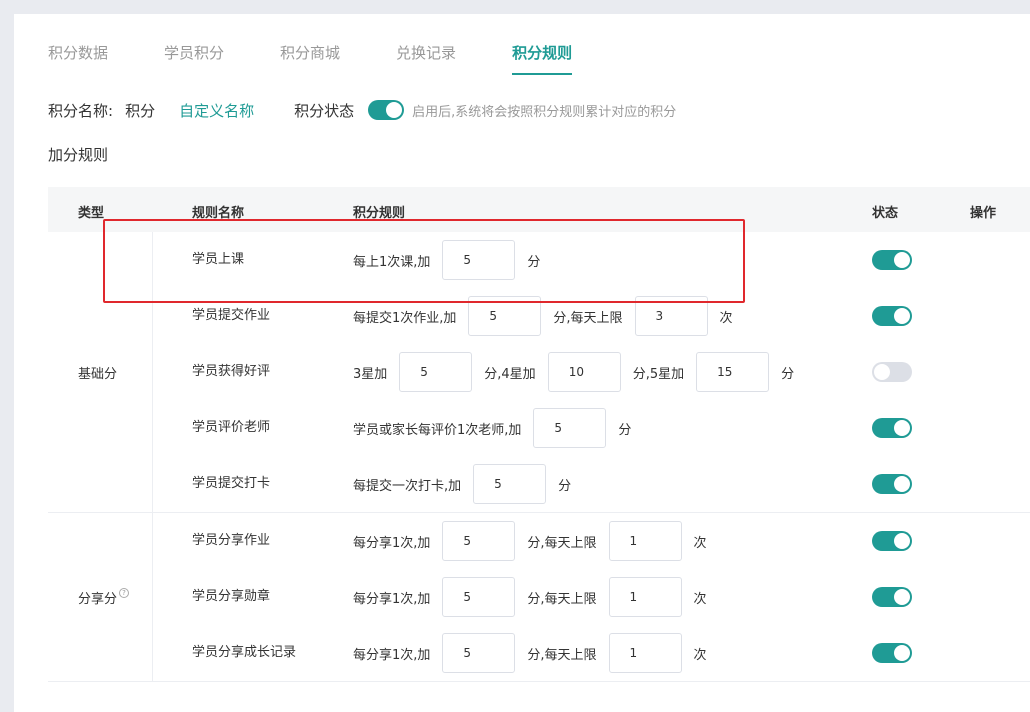  What do you see at coordinates (405, 318) in the screenshot?
I see `rule-text: 每提交1次作业,加` at bounding box center [405, 318].